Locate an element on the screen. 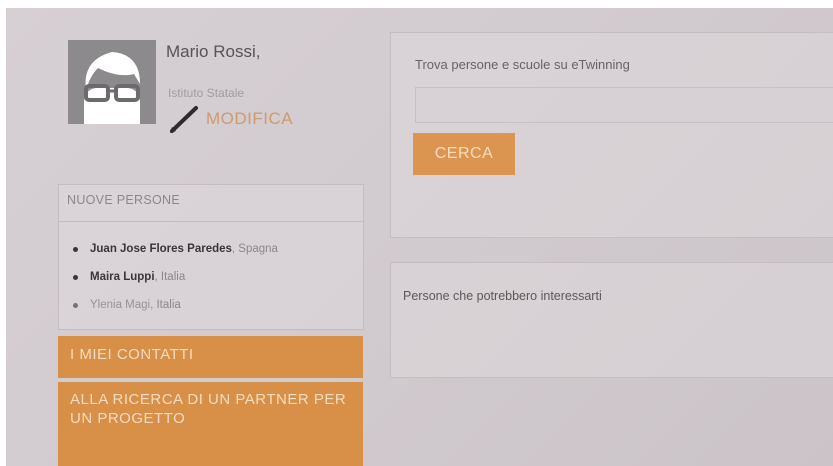 Image resolution: width=833 pixels, height=466 pixels. my-contacts-button: I MIEI CONTATTI is located at coordinates (210, 357).